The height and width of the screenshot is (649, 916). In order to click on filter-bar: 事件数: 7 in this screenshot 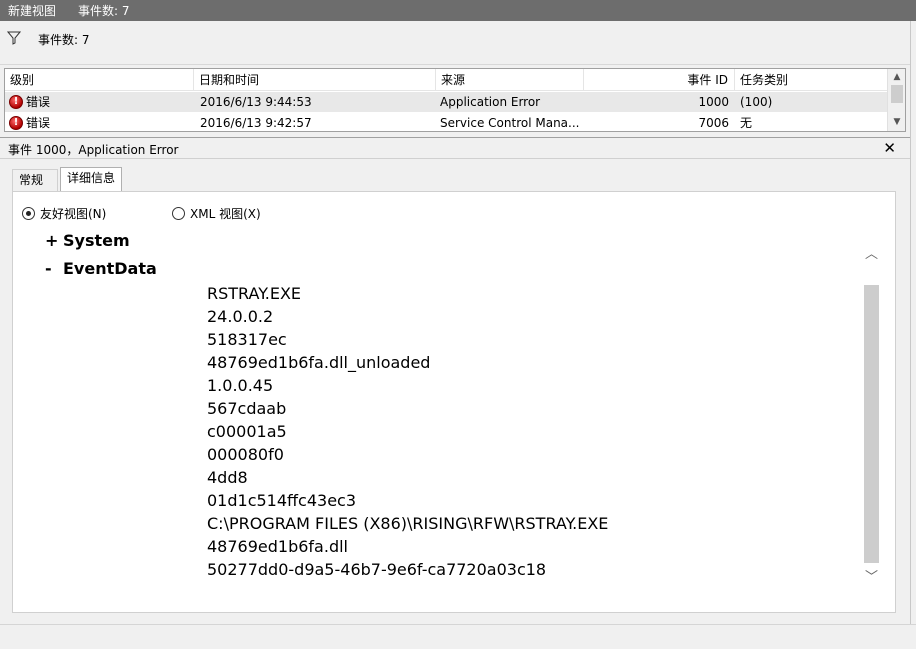, I will do `click(458, 43)`.